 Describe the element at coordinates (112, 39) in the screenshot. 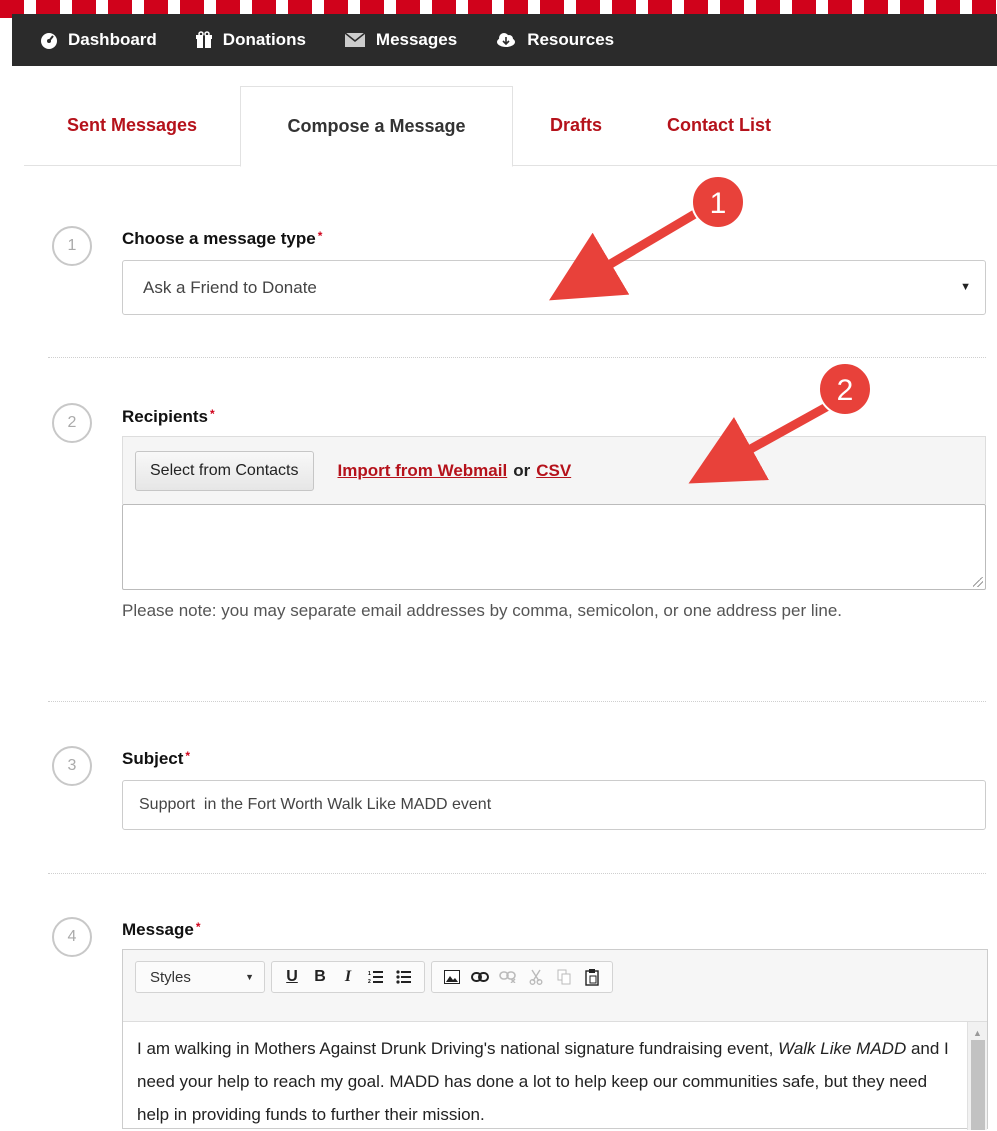

I see `nav-dashboard-label: Dashboard` at that location.